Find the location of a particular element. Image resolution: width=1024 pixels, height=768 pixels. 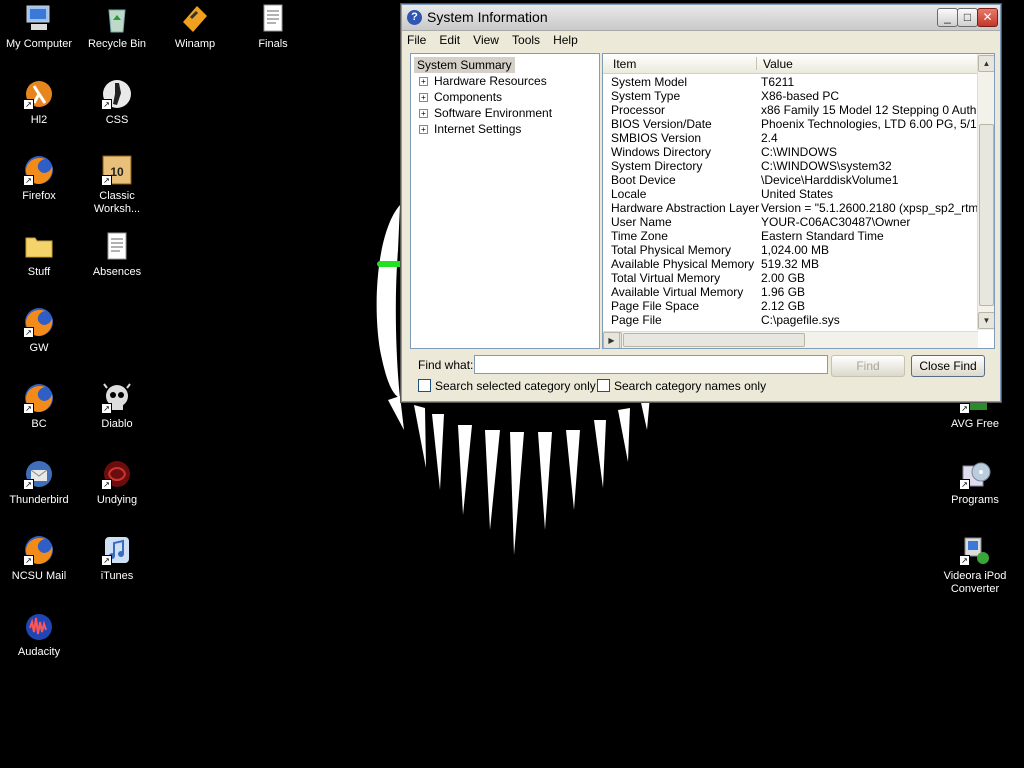

find-input is located at coordinates (651, 364).